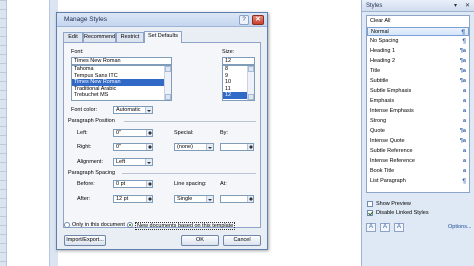 Image resolution: width=474 pixels, height=266 pixels. Describe the element at coordinates (119, 147) in the screenshot. I see `right-indent-value: 0"` at that location.